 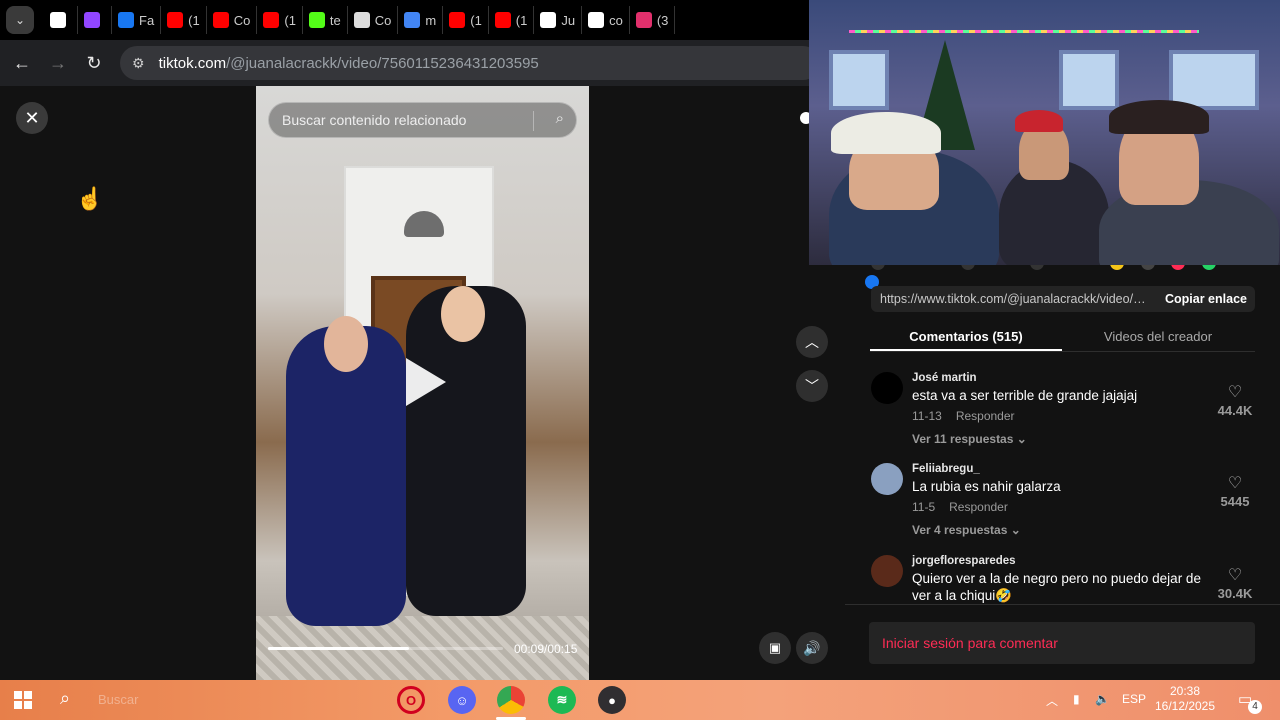 What do you see at coordinates (1102, 699) in the screenshot?
I see `speaker-icon: 🔈` at bounding box center [1102, 699].